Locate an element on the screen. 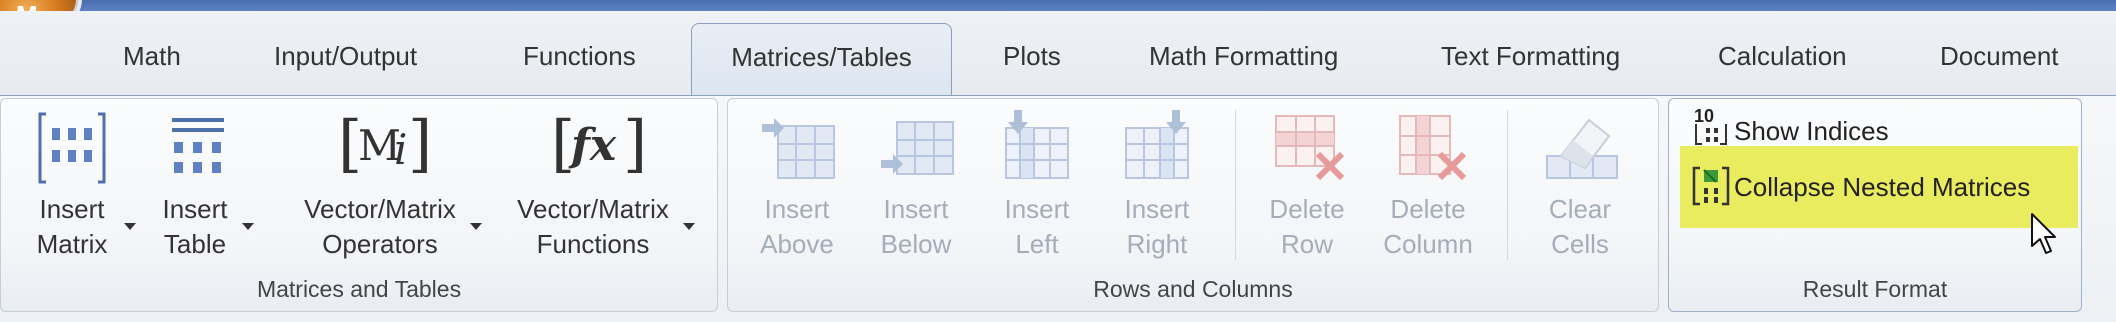 The height and width of the screenshot is (322, 2116). tab-plots: Plots is located at coordinates (1032, 56).